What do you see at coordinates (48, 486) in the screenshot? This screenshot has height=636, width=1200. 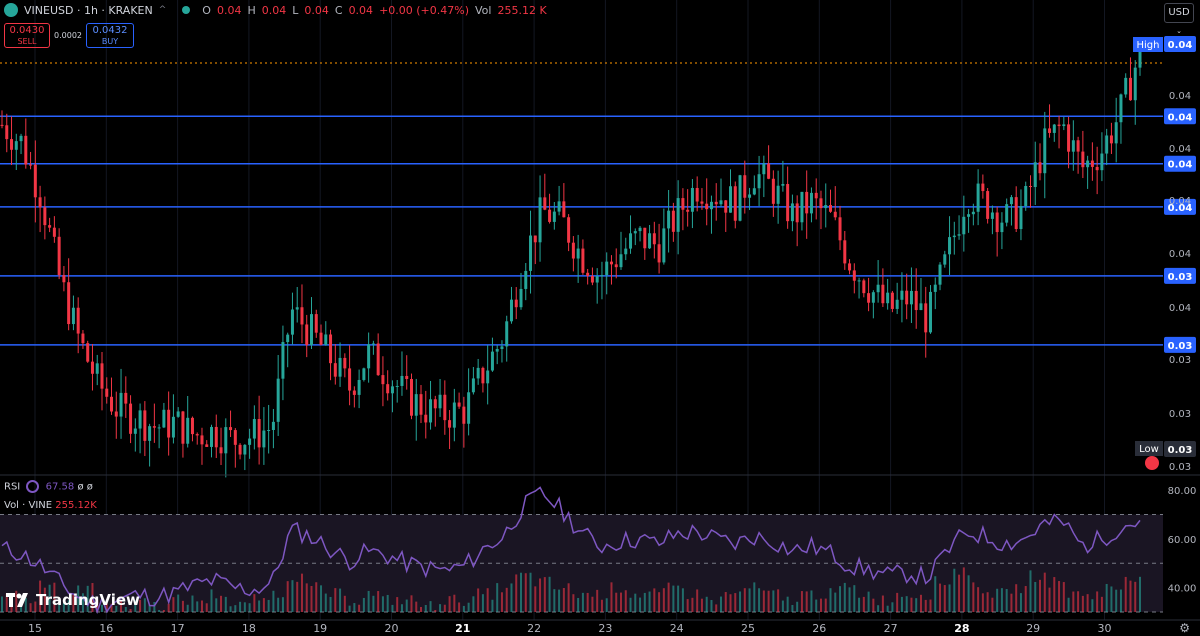 I see `rsi-legend: RSI 67.58 ø ø` at bounding box center [48, 486].